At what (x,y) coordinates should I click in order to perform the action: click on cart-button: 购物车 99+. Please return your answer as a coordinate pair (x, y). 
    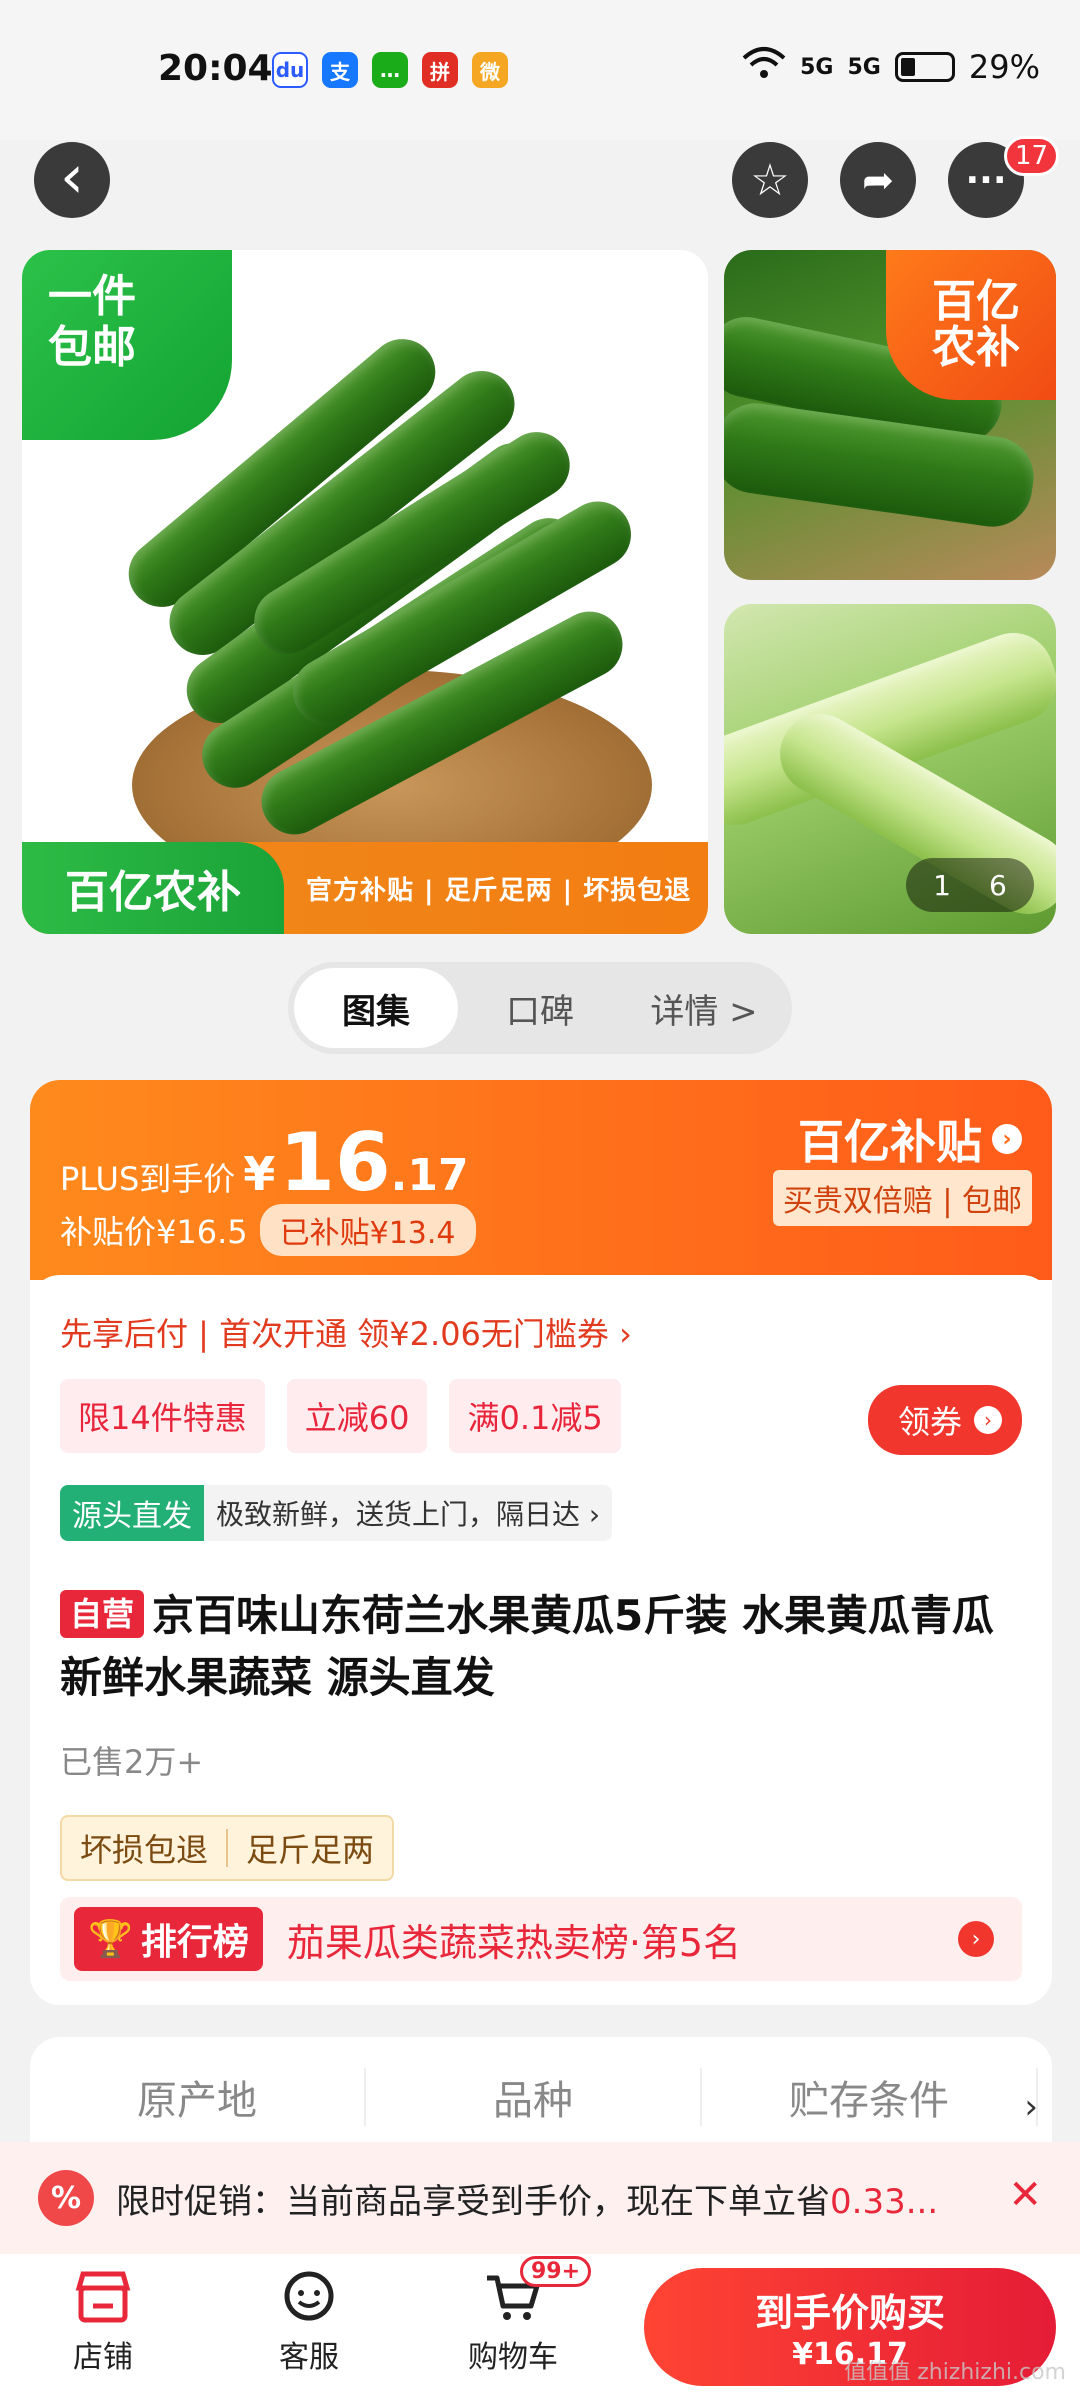
    Looking at the image, I should click on (520, 2316).